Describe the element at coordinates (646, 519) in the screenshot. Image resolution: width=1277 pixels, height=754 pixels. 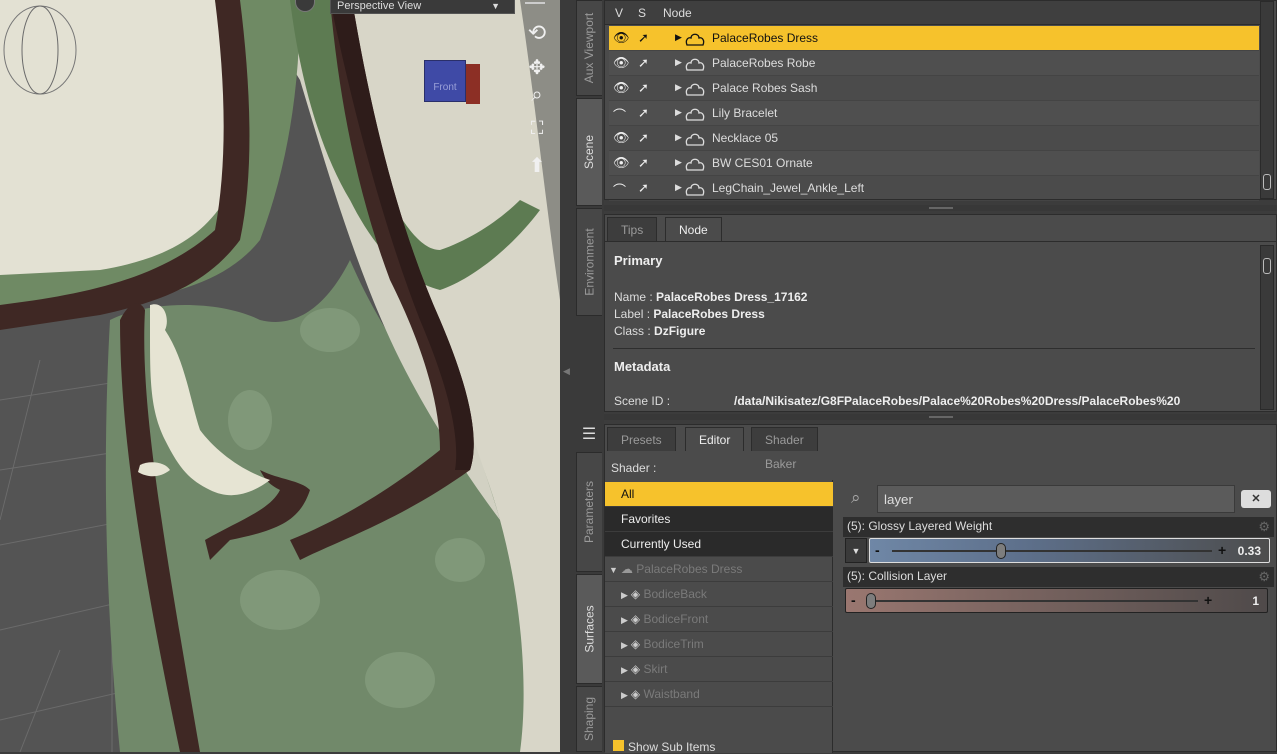
I see `list-item-label: Favorites` at that location.